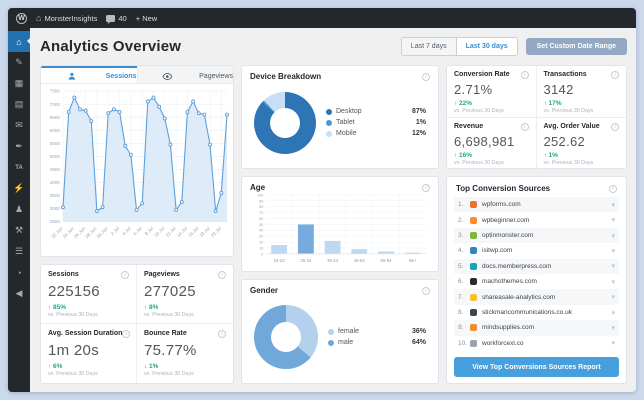 The height and width of the screenshot is (400, 644). What do you see at coordinates (19, 125) in the screenshot?
I see `sidebar-item-comments: ✉` at bounding box center [19, 125].